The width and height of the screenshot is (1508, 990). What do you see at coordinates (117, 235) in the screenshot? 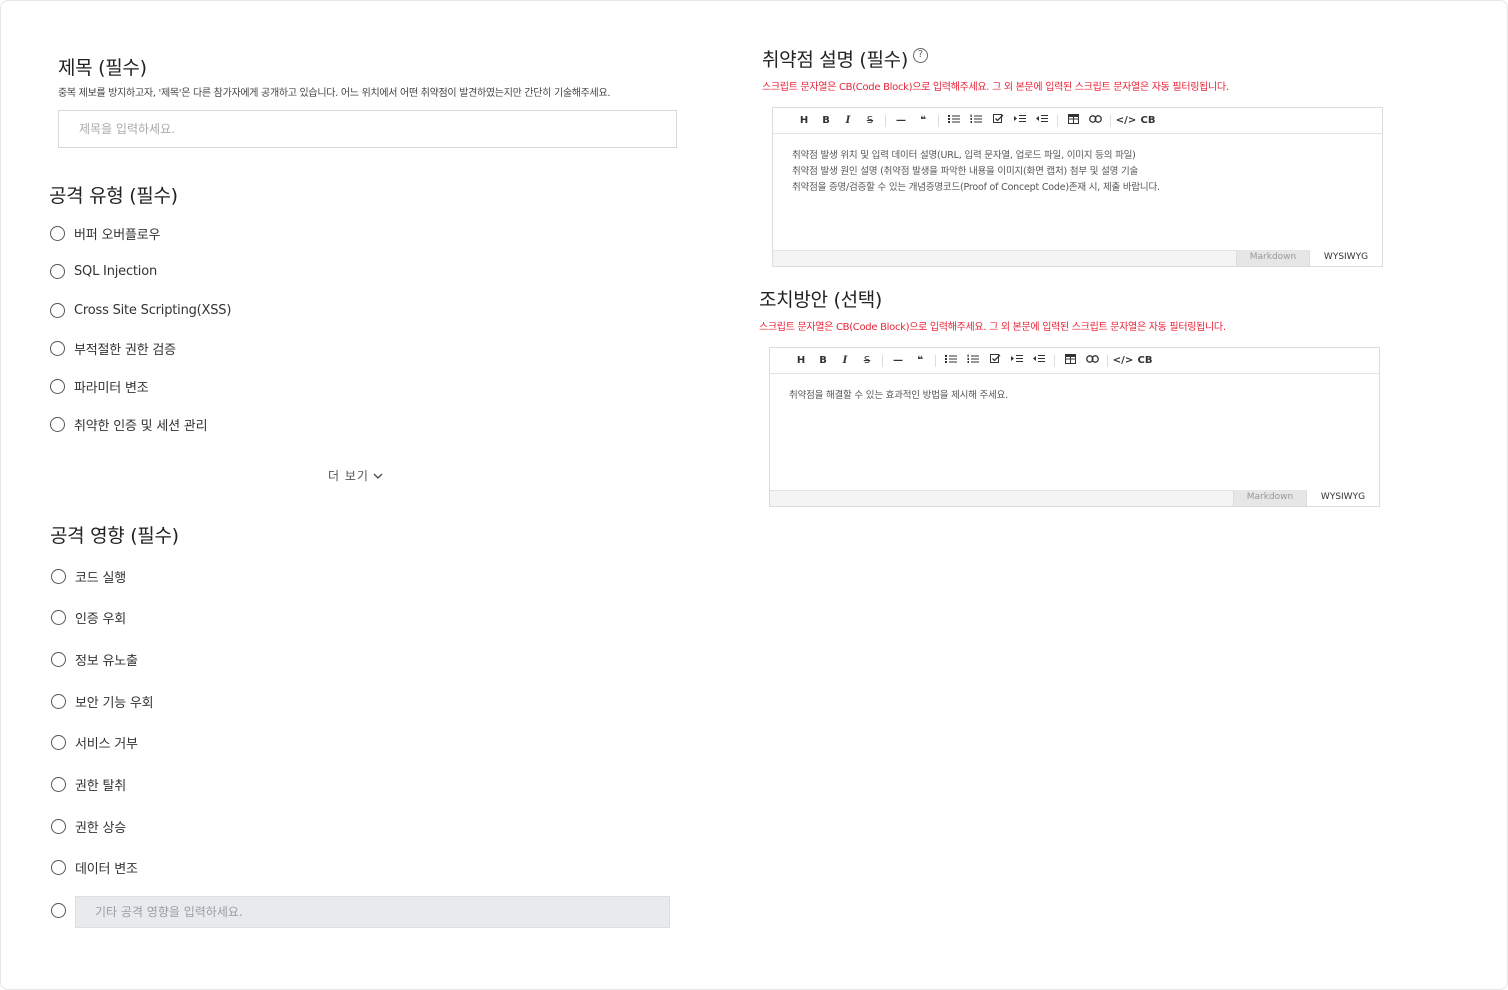
I see `option-label: 버퍼 오버플로우` at bounding box center [117, 235].